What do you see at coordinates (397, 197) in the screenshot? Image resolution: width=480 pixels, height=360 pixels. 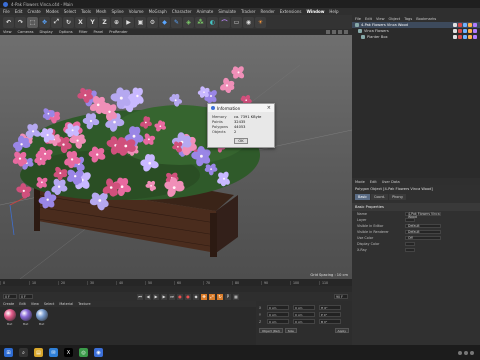 I see `attr-tab-phong: Phong` at bounding box center [397, 197].